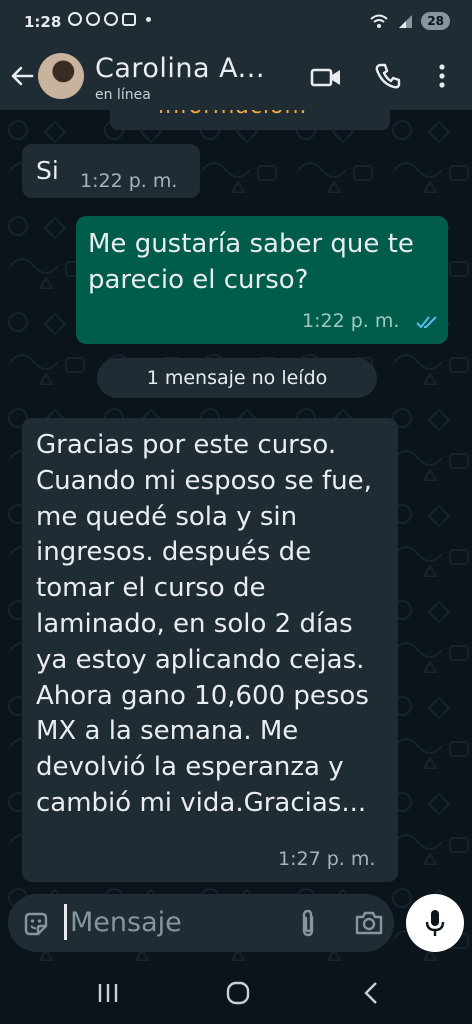  I want to click on sticker-emoji-icon, so click(36, 924).